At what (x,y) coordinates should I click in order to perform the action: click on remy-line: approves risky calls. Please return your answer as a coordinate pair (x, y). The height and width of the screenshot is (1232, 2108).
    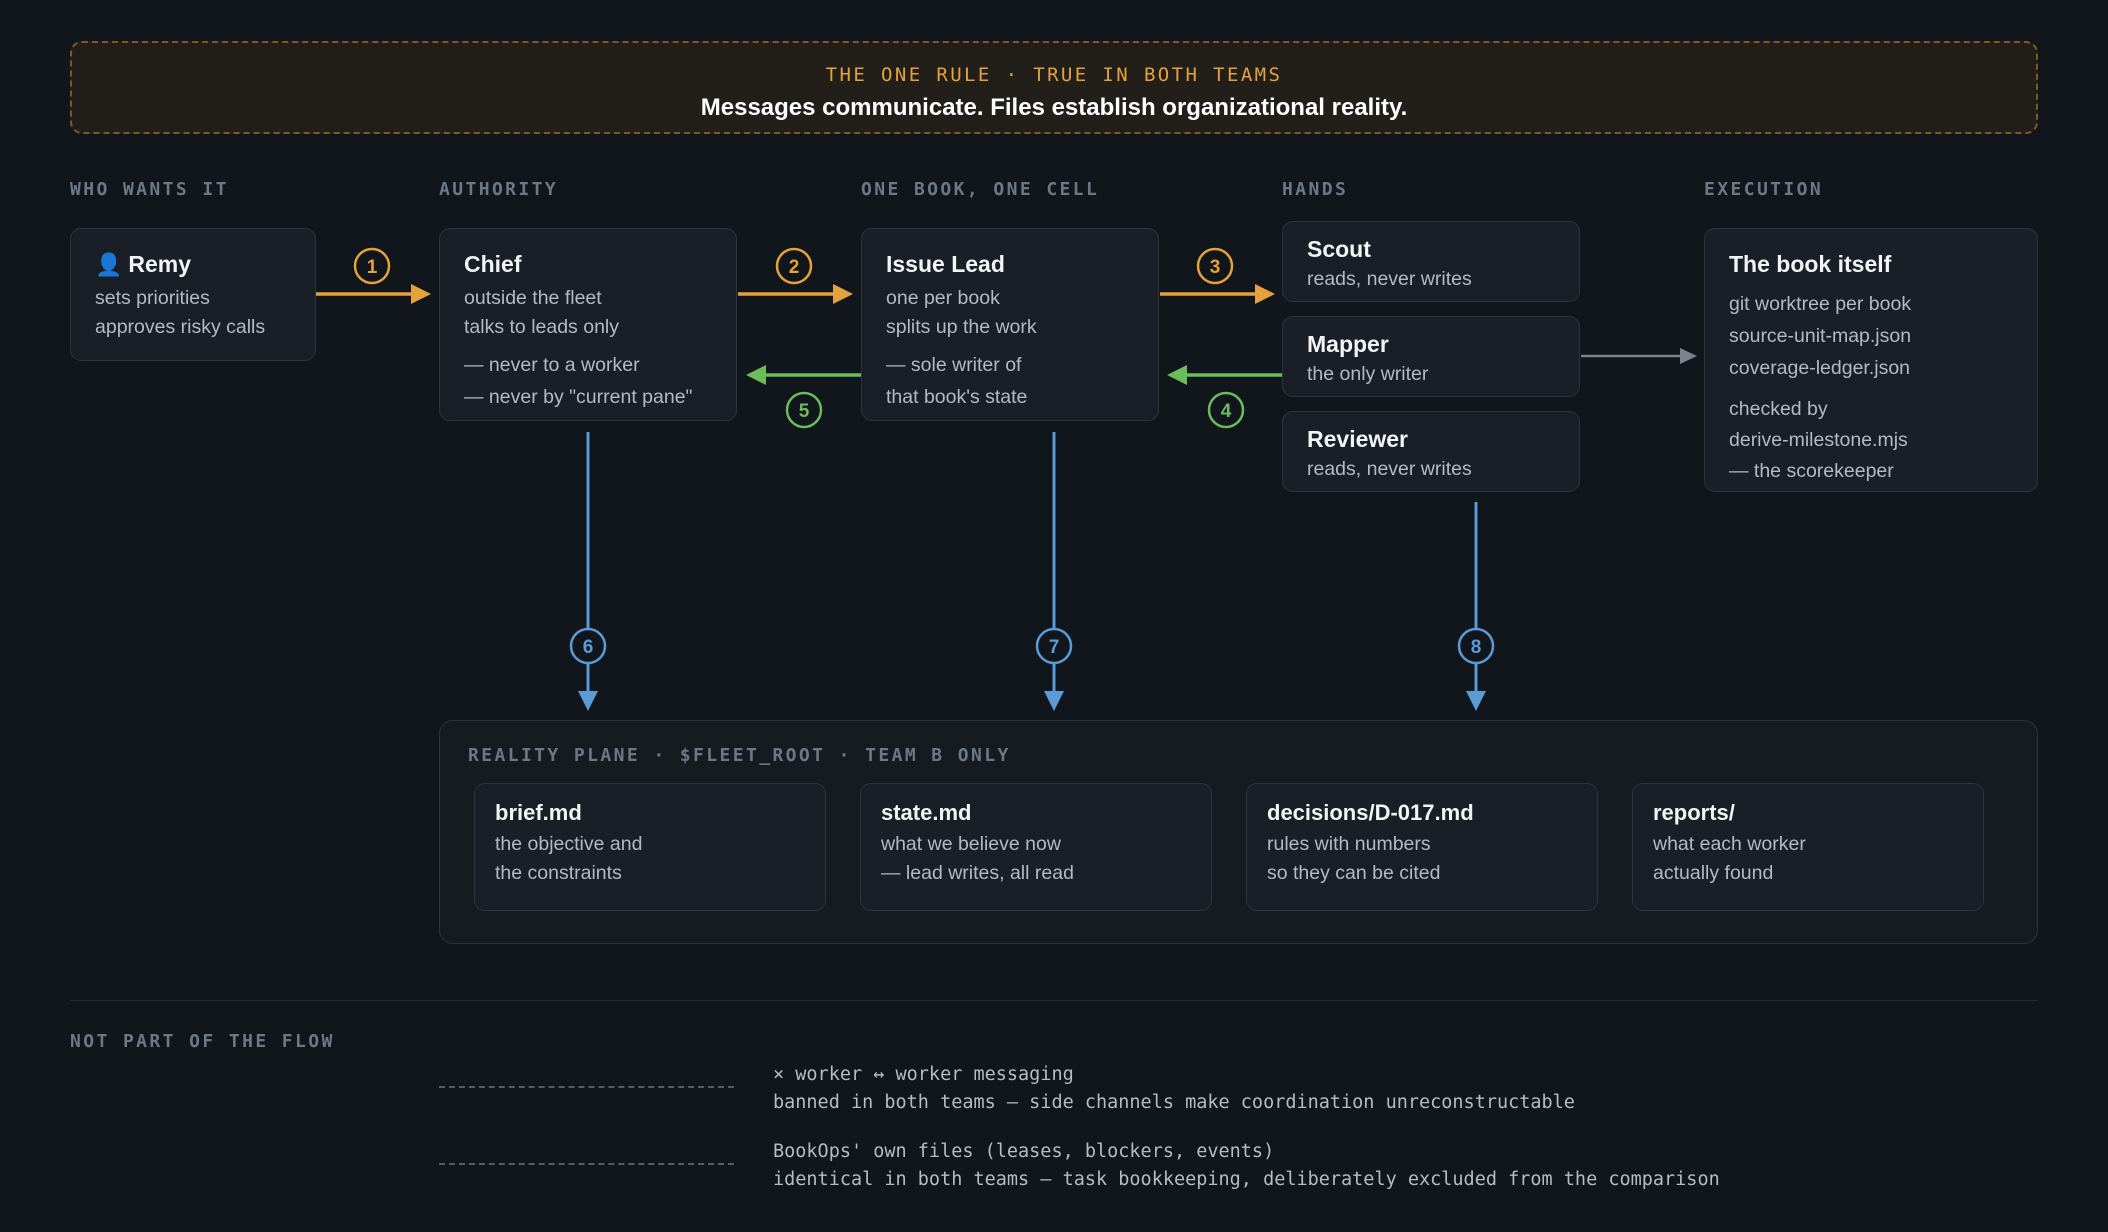
    Looking at the image, I should click on (180, 326).